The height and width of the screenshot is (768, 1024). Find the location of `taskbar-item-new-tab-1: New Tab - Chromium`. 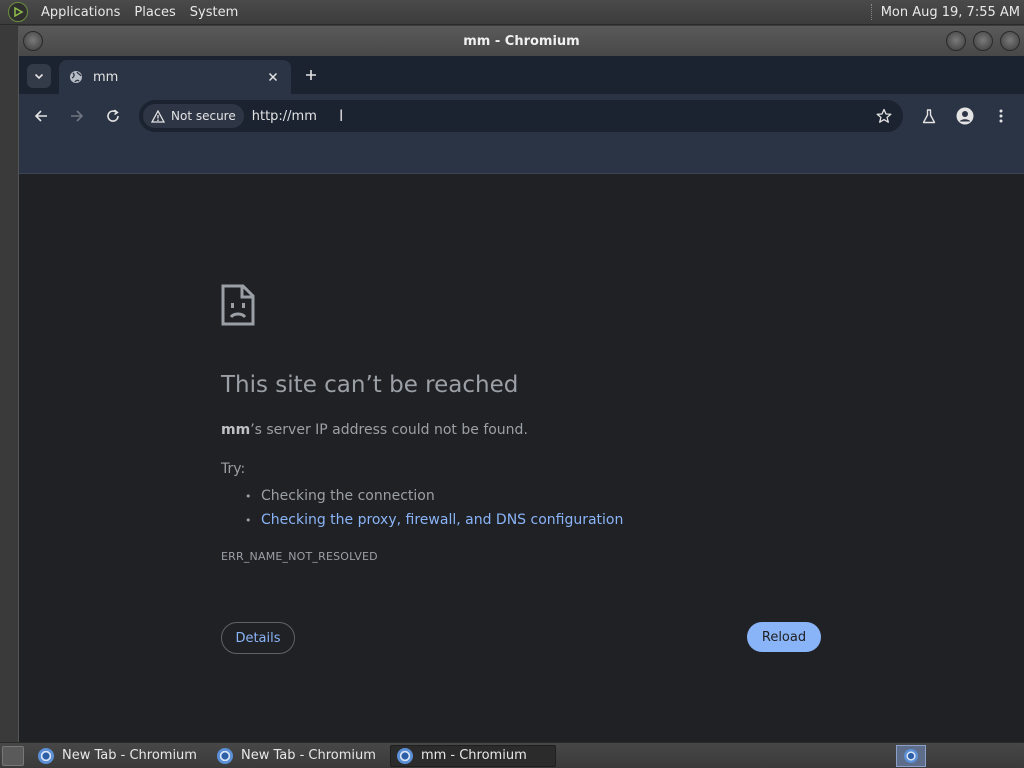

taskbar-item-new-tab-1: New Tab - Chromium is located at coordinates (117, 756).